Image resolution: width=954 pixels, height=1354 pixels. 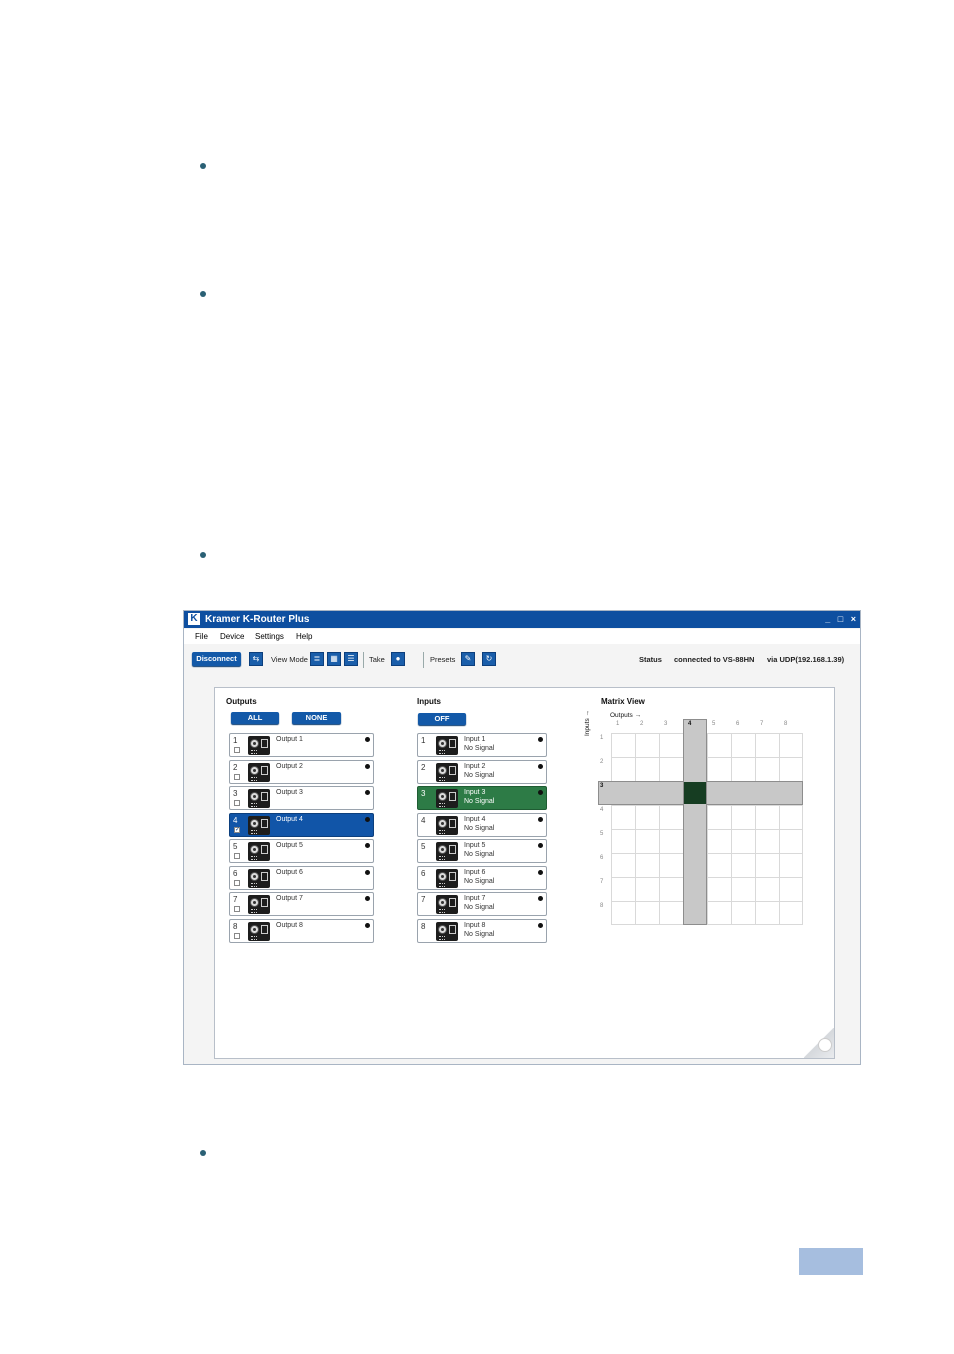 I want to click on status-text: connected to VS-88HN, so click(x=714, y=659).